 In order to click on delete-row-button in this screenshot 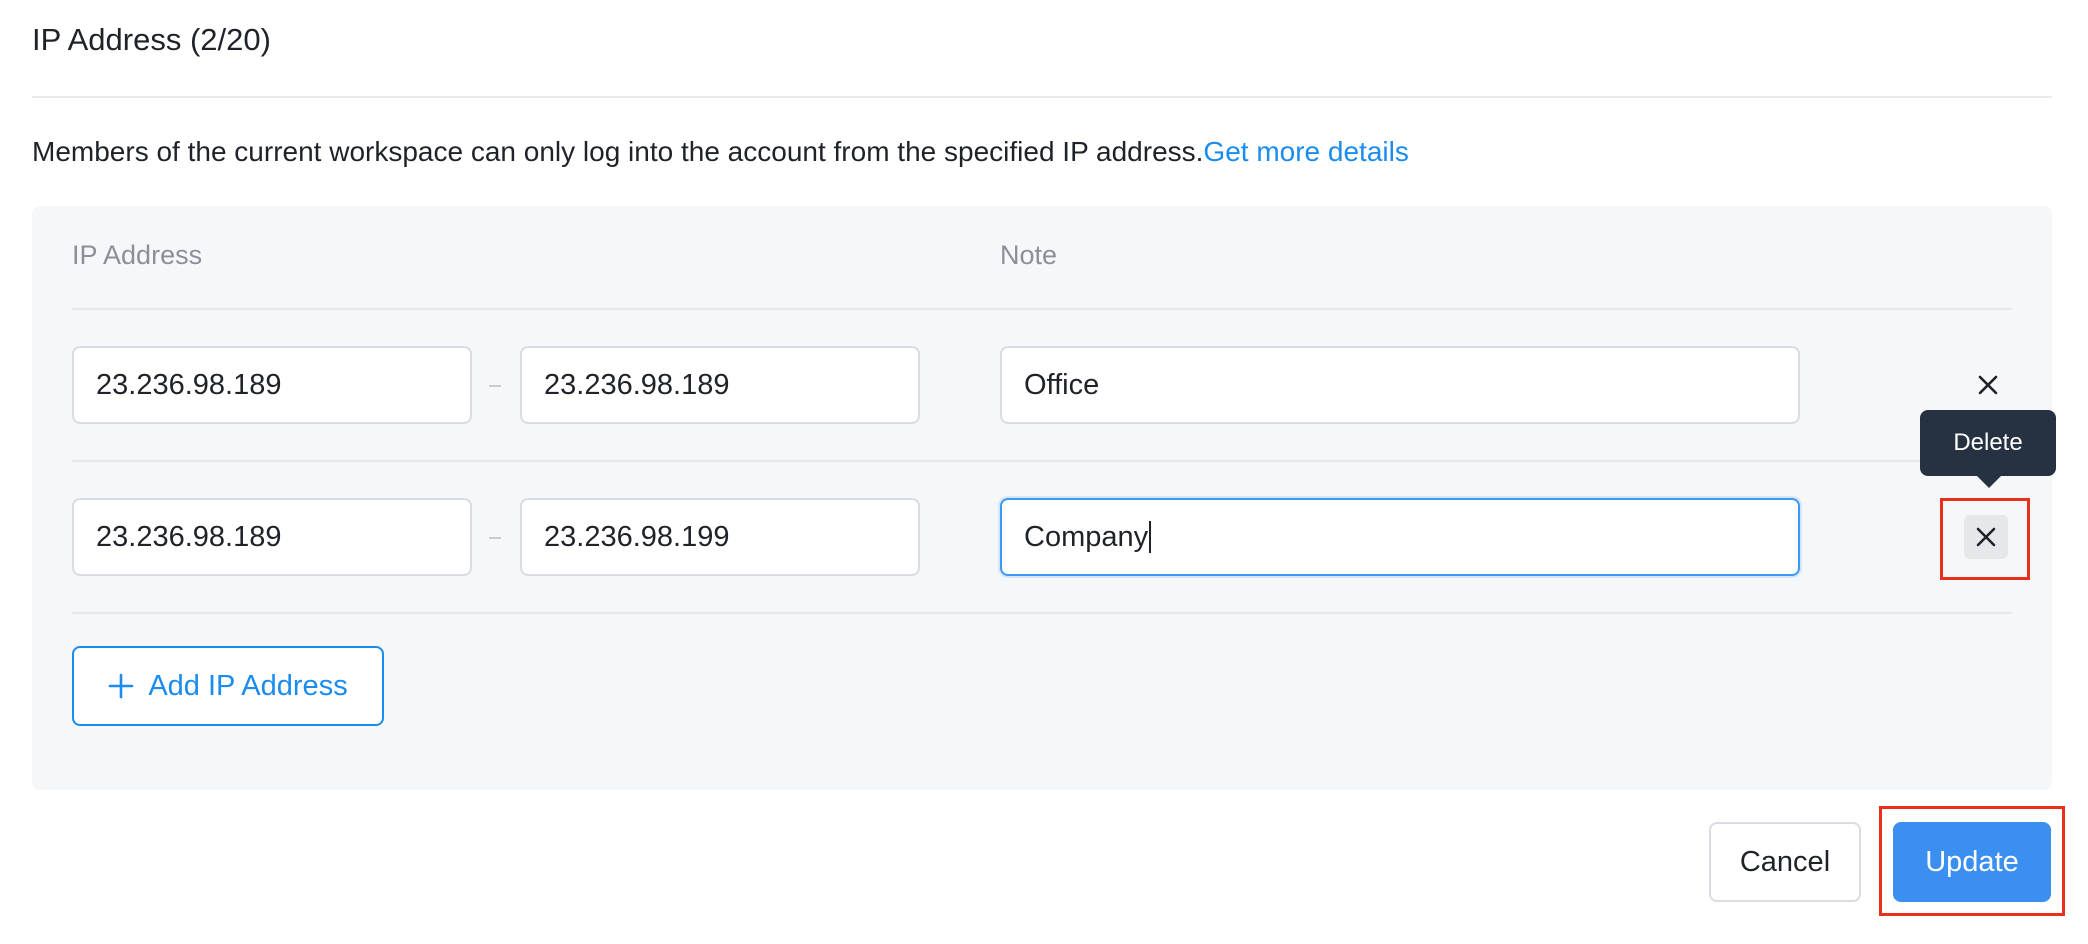, I will do `click(1988, 385)`.